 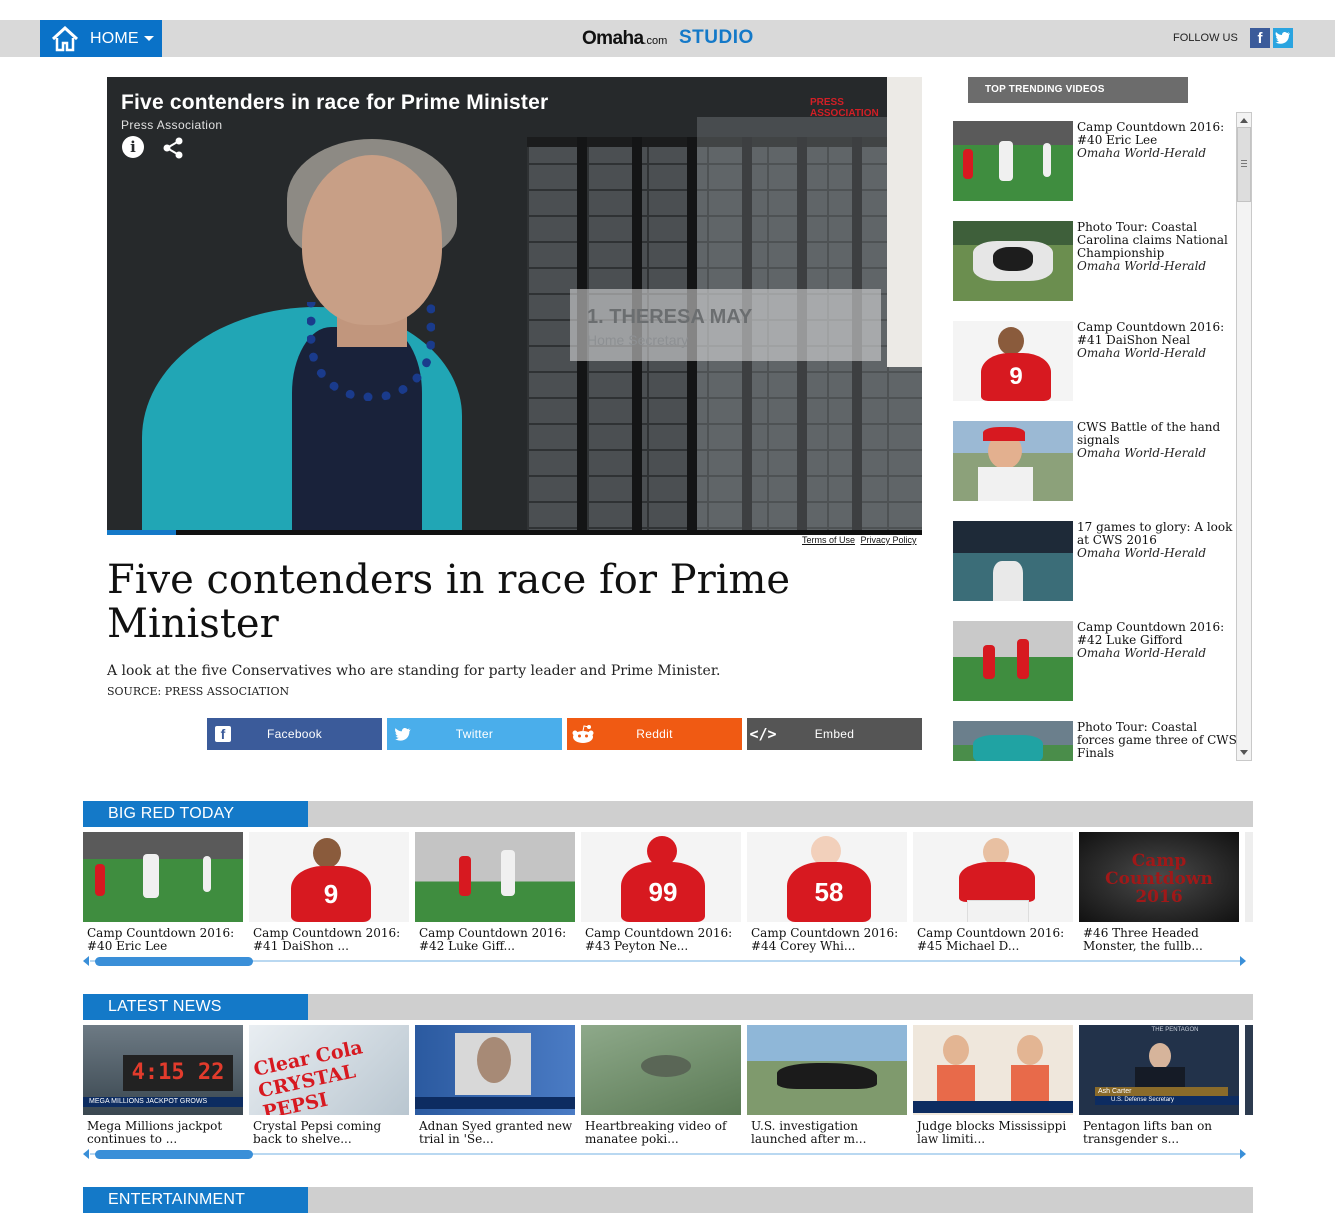 I want to click on trending-heading: TOP TRENDING VIDEOS, so click(x=1078, y=90).